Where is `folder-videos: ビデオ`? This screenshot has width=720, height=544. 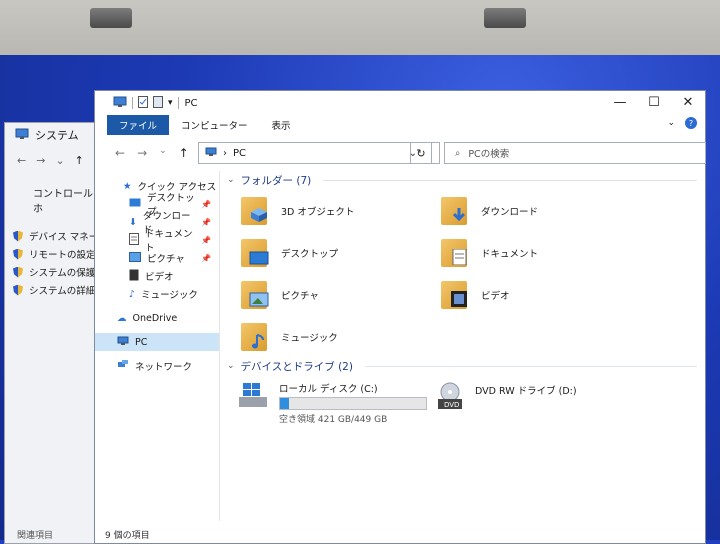
folder-videos: ビデオ is located at coordinates (475, 295).